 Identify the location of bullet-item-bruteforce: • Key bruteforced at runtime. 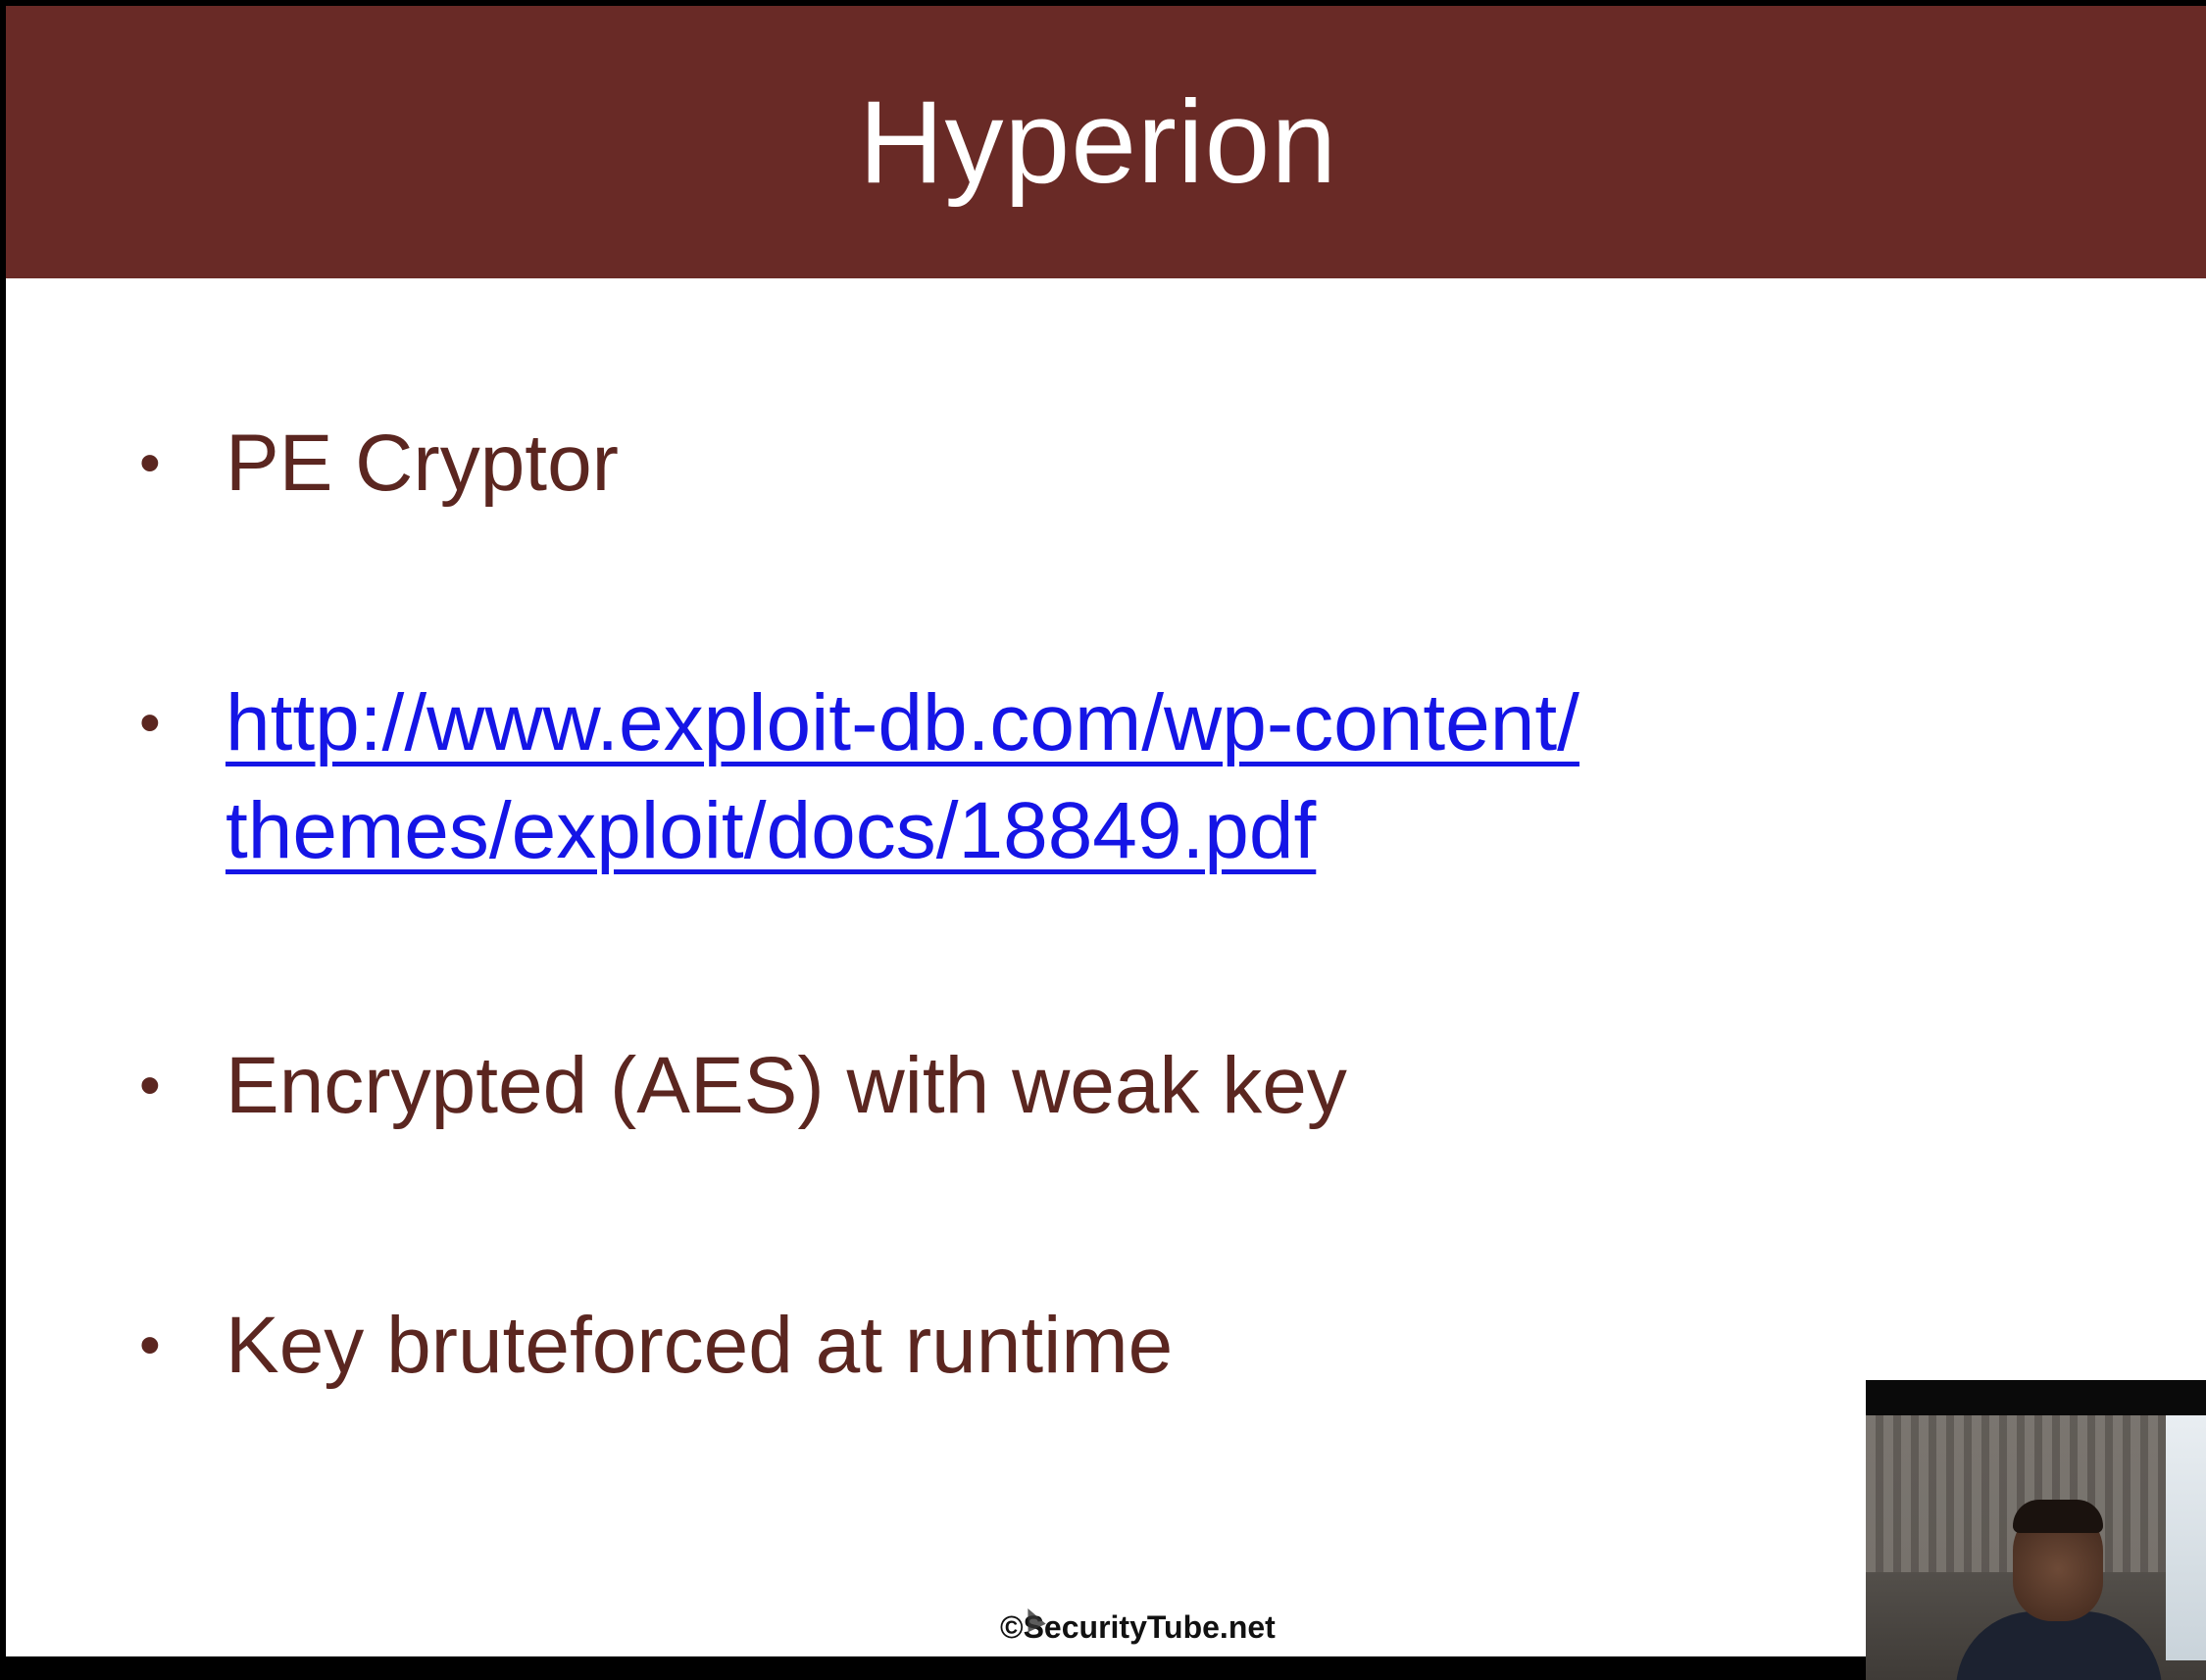
(656, 1346).